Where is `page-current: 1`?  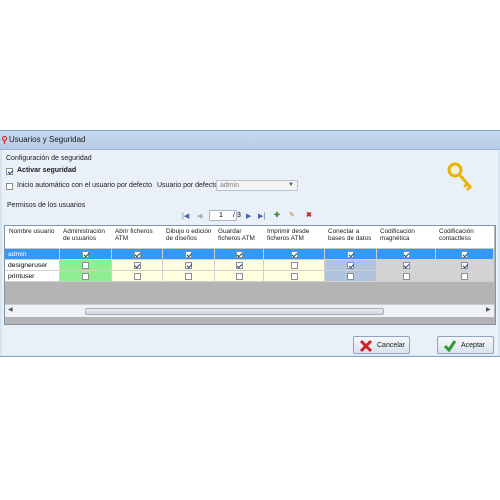 page-current: 1 is located at coordinates (221, 215).